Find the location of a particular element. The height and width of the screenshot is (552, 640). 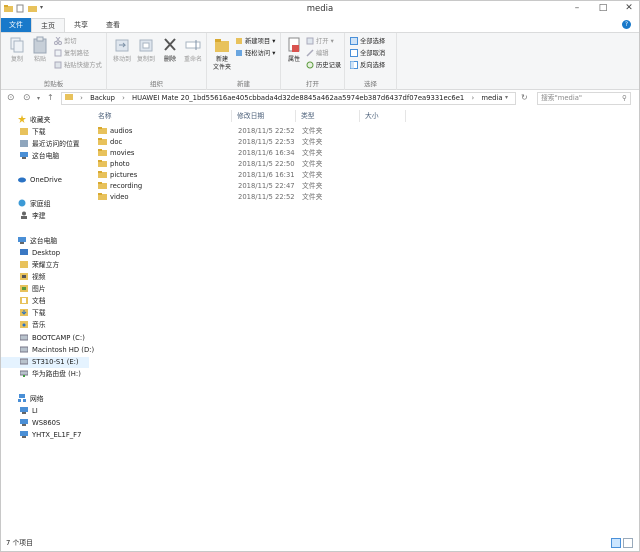

column-header-modified: 修改日期 is located at coordinates (250, 116).